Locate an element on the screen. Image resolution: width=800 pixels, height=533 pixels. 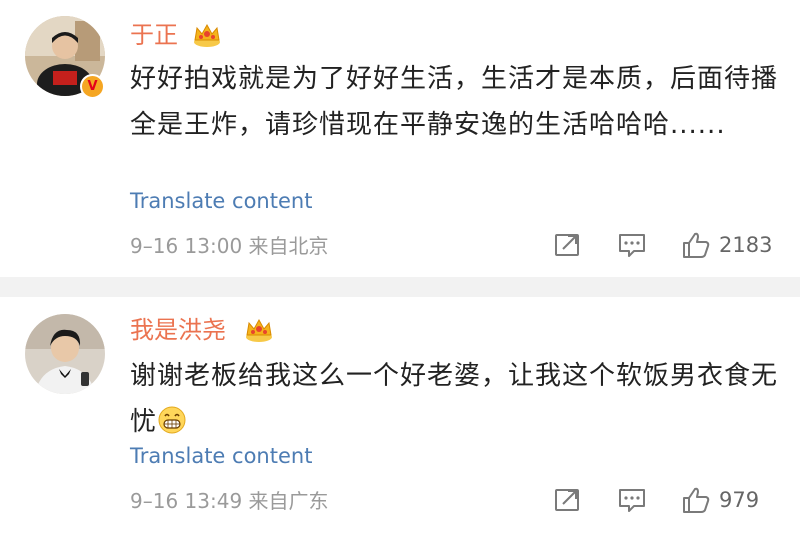
avatar is located at coordinates (65, 354).